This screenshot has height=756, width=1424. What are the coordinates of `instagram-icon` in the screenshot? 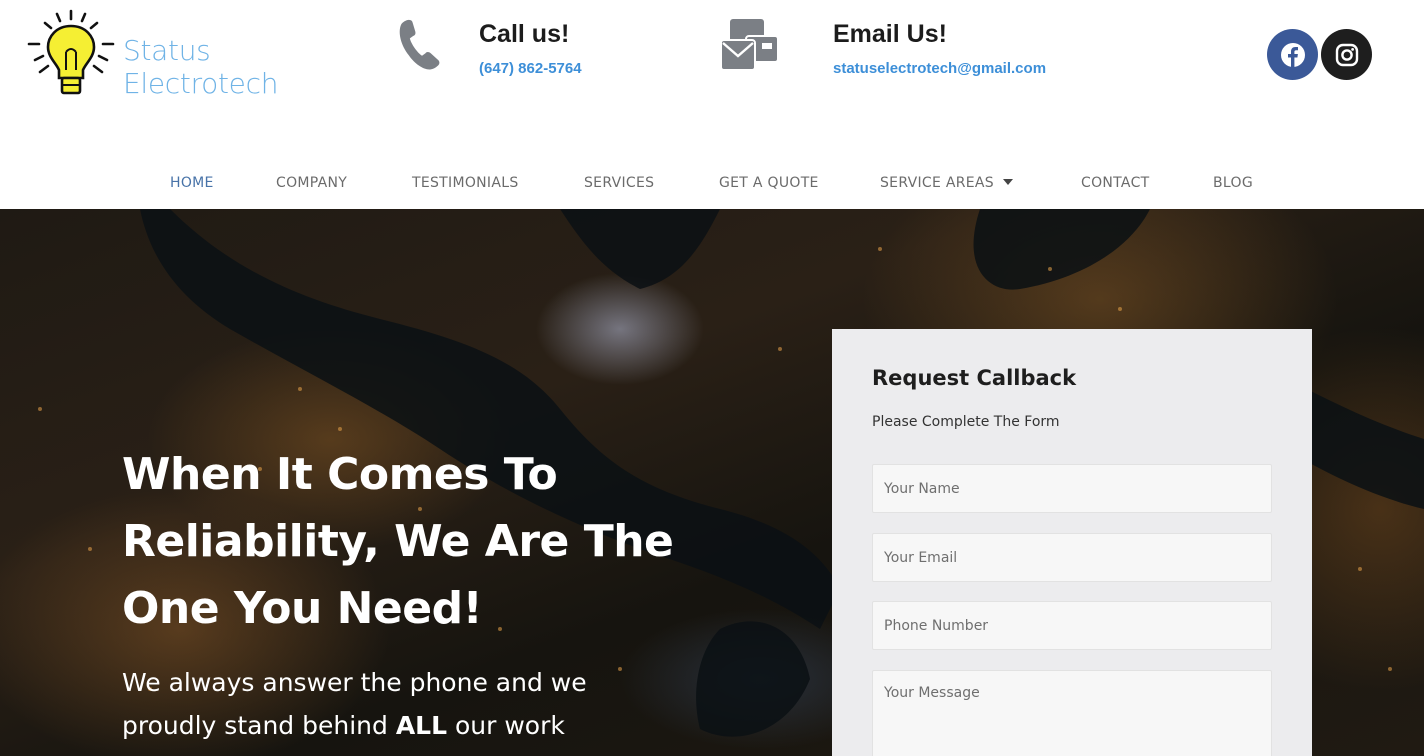 It's located at (1346, 54).